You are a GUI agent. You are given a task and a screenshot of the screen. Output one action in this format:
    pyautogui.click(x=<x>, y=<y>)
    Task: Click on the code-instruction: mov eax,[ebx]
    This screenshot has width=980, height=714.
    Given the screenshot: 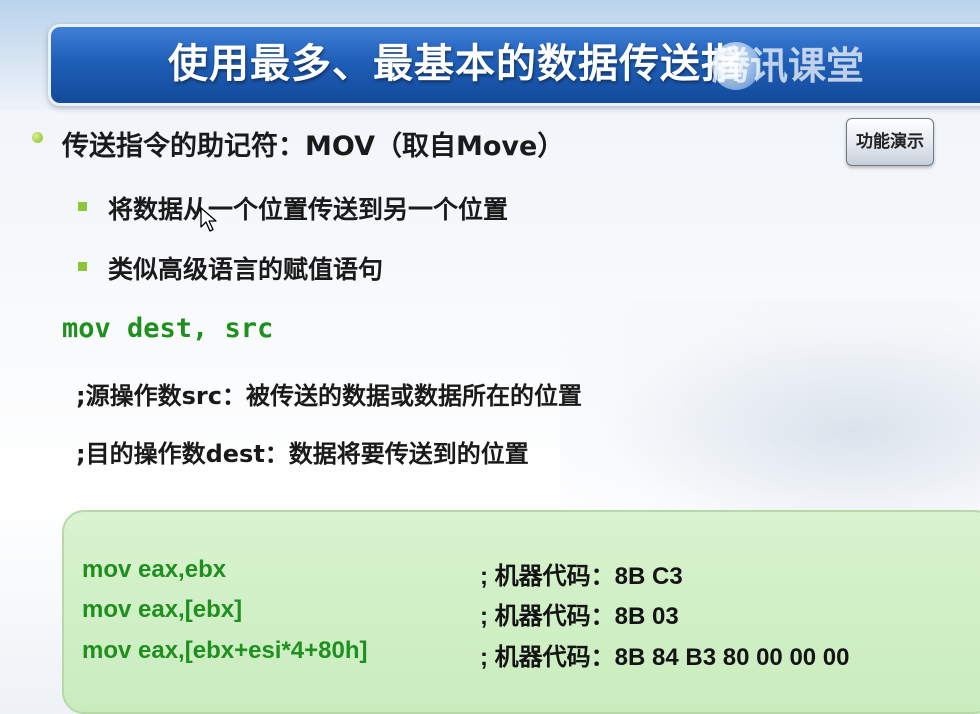 What is the action you would take?
    pyautogui.click(x=162, y=609)
    